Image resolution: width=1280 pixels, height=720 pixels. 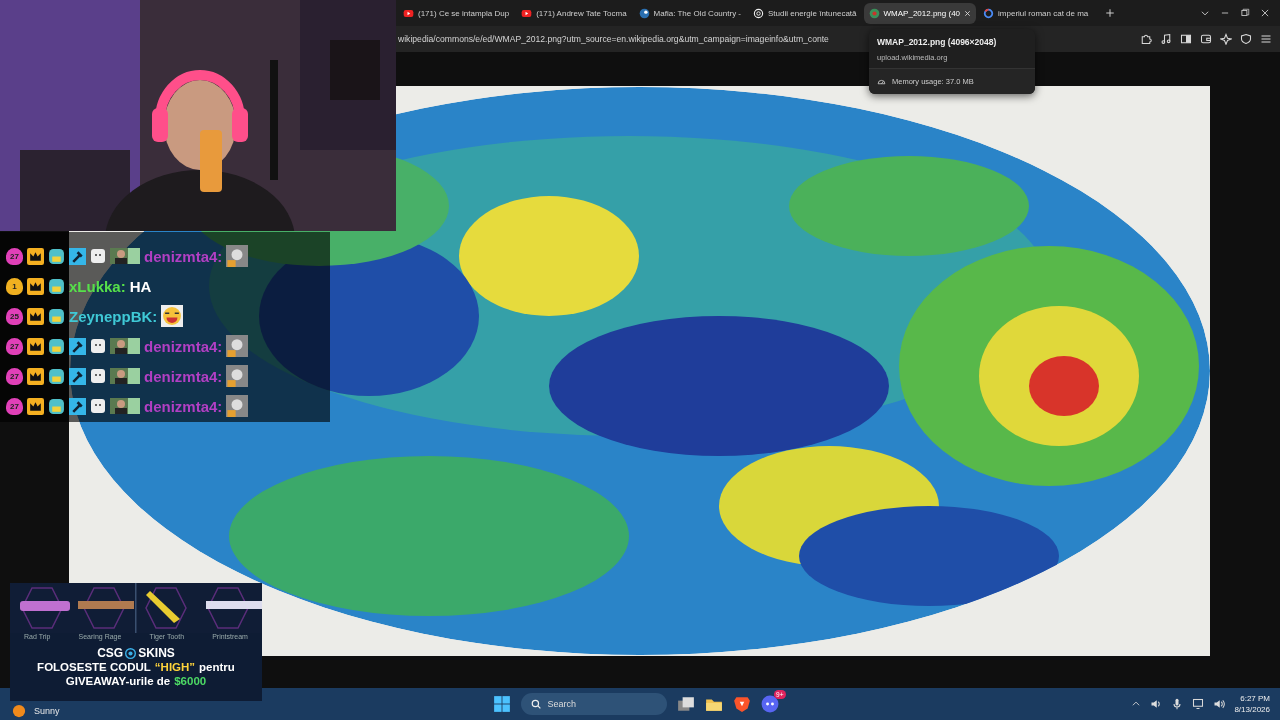 What do you see at coordinates (937, 42) in the screenshot?
I see `tooltip-title: WMAP_2012.png (4096×2048)` at bounding box center [937, 42].